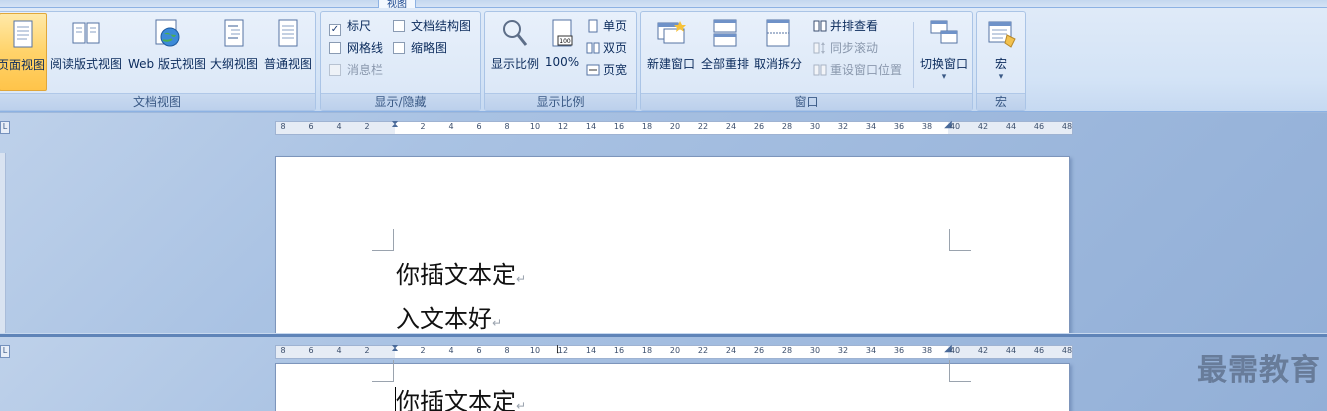  What do you see at coordinates (157, 101) in the screenshot?
I see `group-label-document-views: 文档视图` at bounding box center [157, 101].